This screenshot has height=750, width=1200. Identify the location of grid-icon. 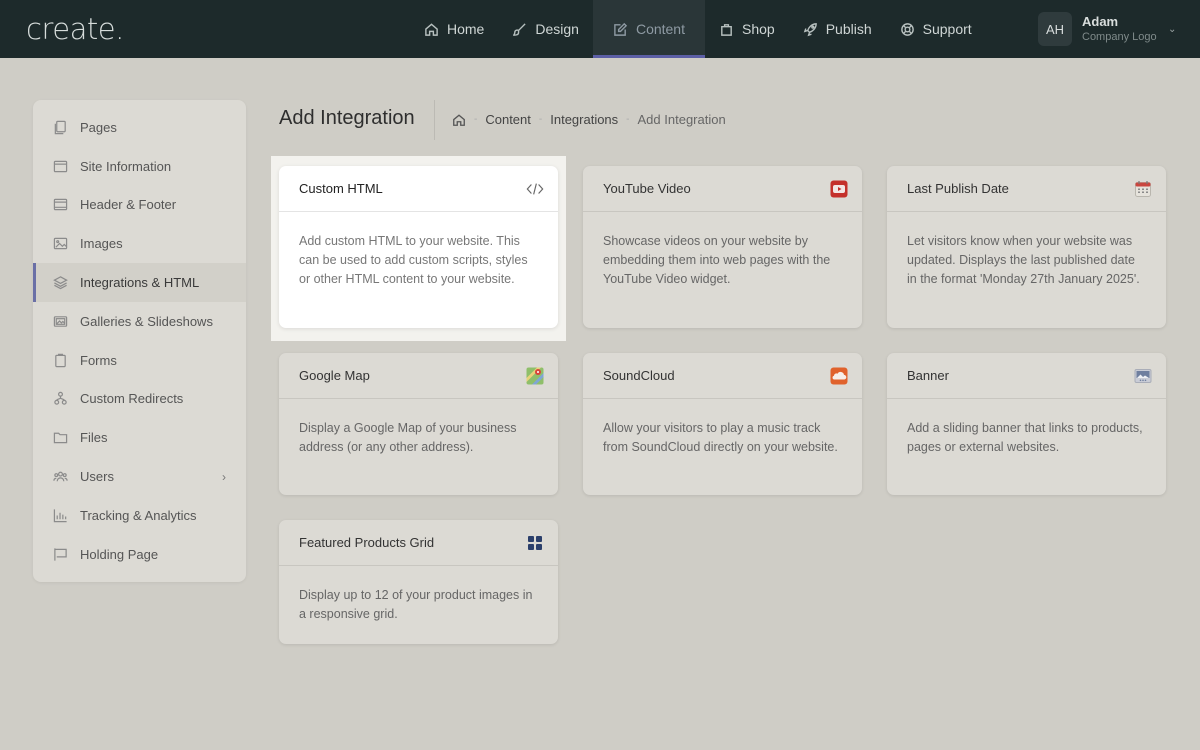
(535, 543).